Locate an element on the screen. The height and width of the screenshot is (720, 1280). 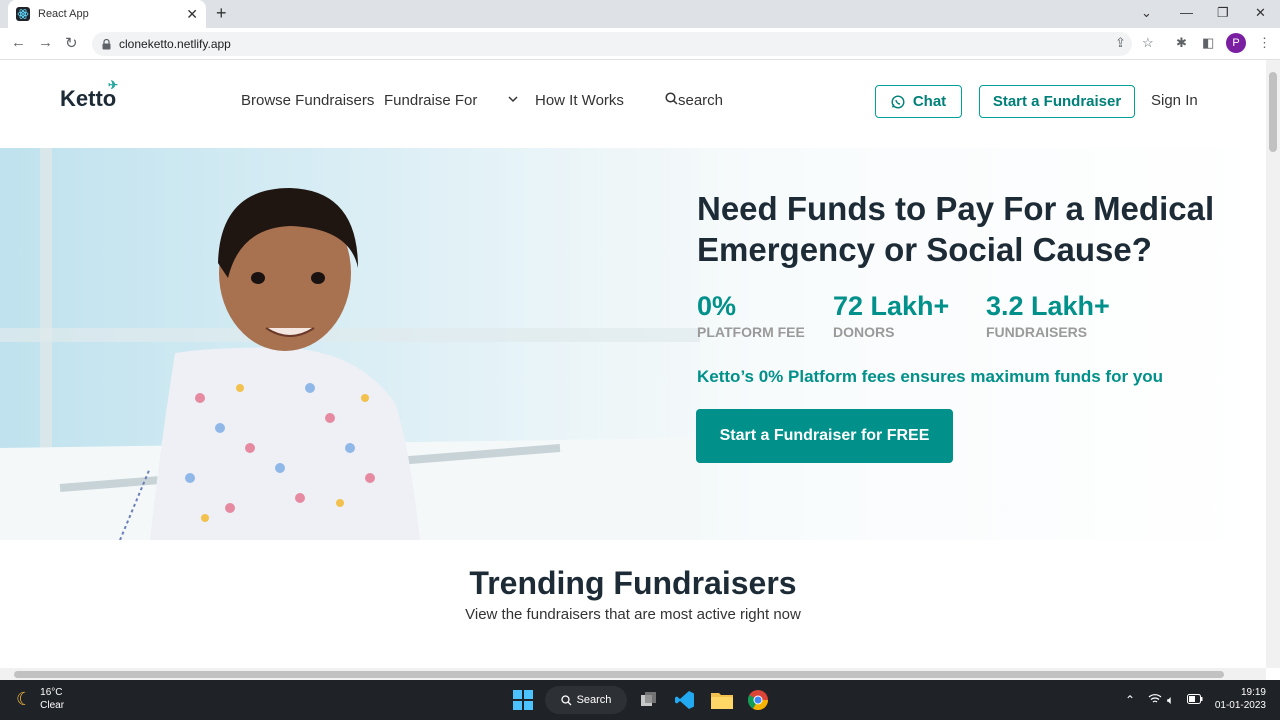
search-label: search is located at coordinates (701, 100).